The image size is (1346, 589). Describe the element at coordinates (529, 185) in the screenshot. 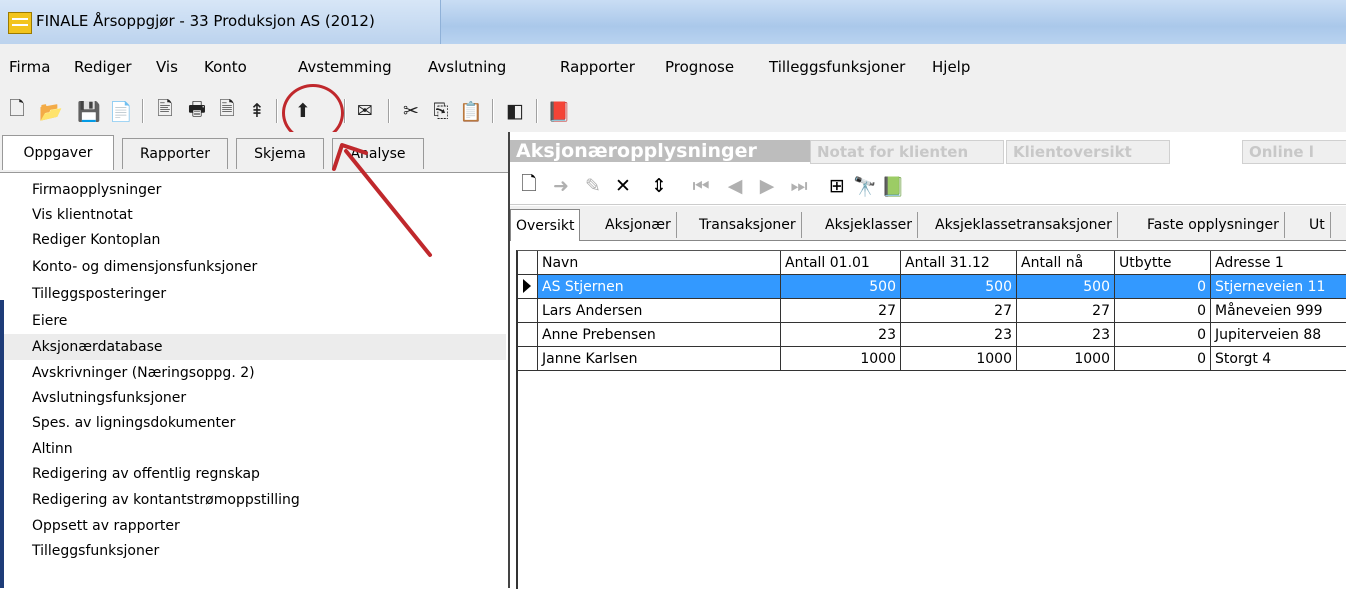

I see `new-record-icon: 🗋` at that location.